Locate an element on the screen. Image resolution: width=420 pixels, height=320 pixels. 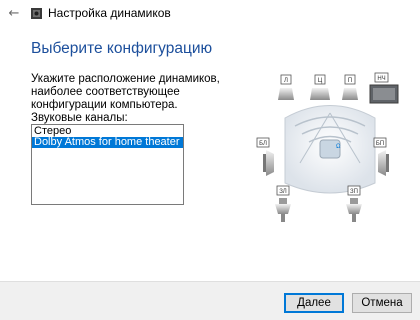
window-title: Настройка динамиков is located at coordinates (109, 13).